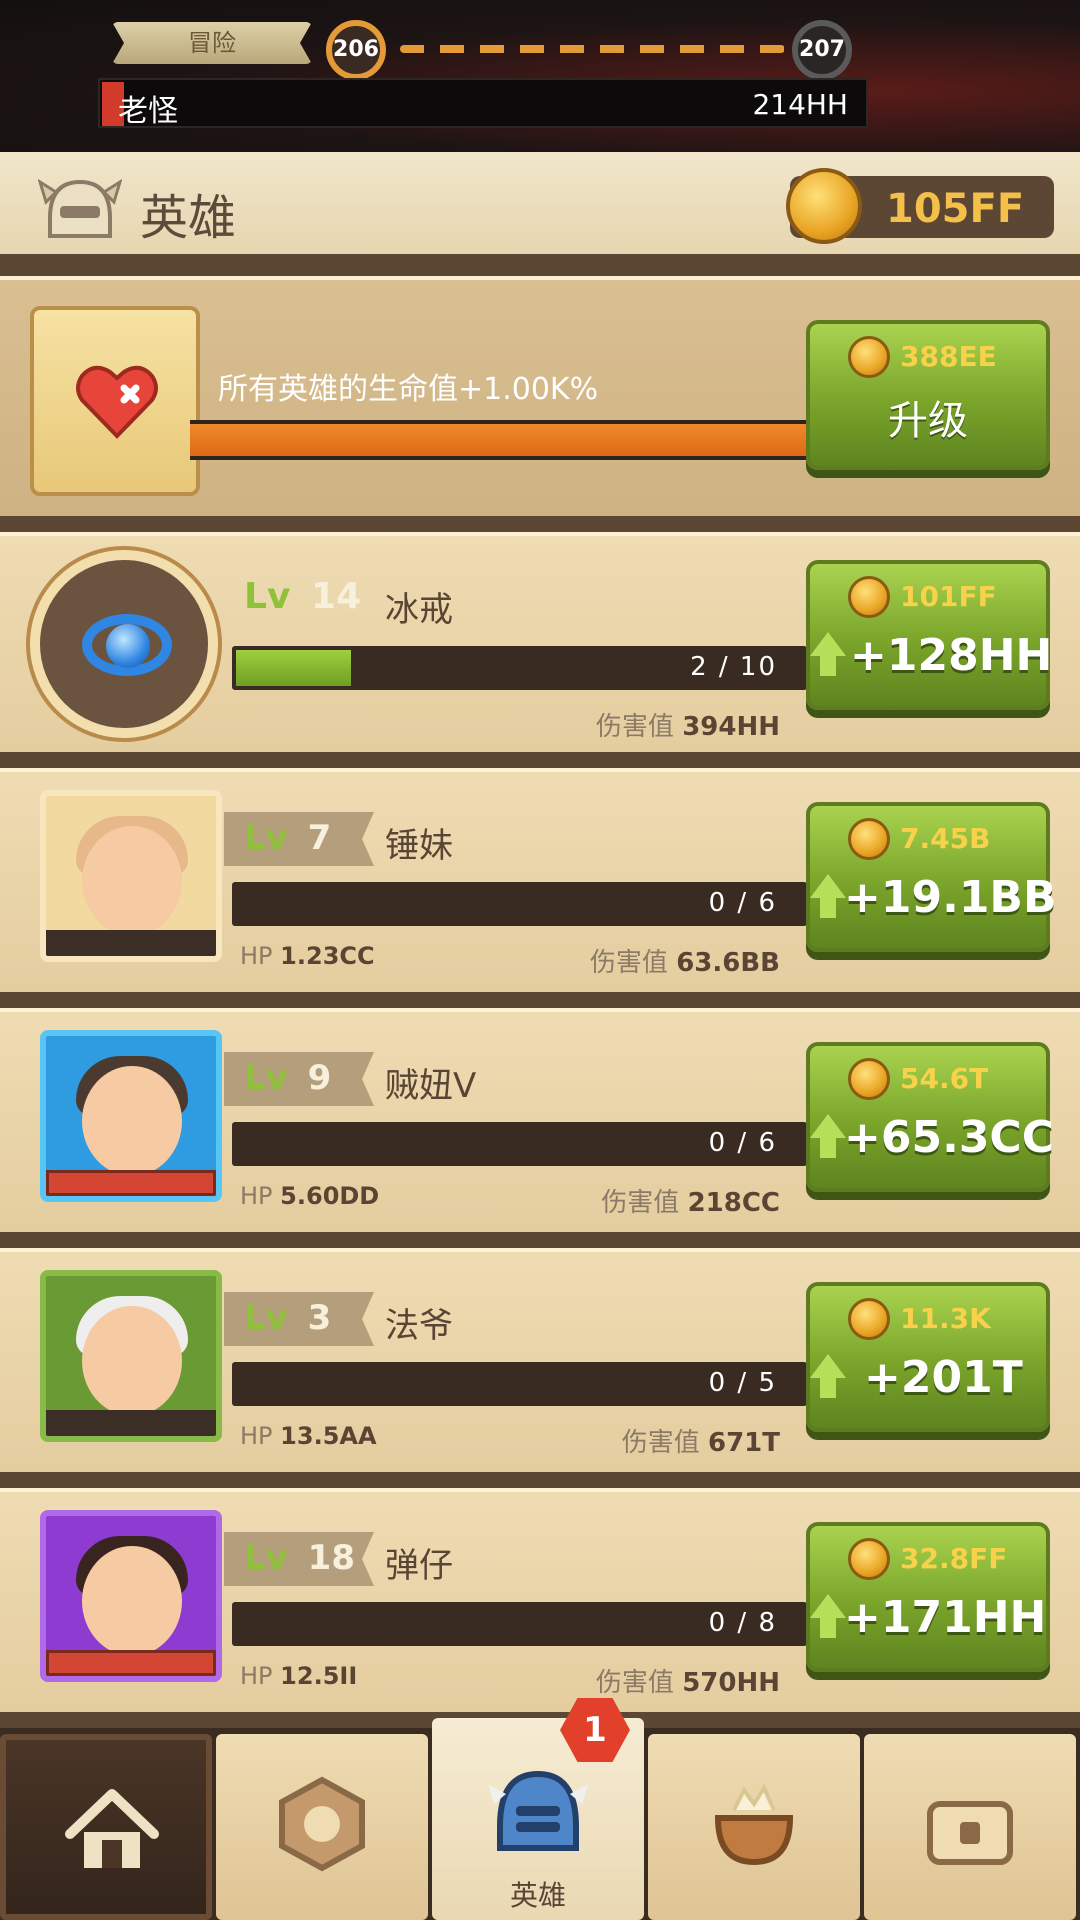 The width and height of the screenshot is (1080, 1920). I want to click on nav-rune, so click(322, 1827).